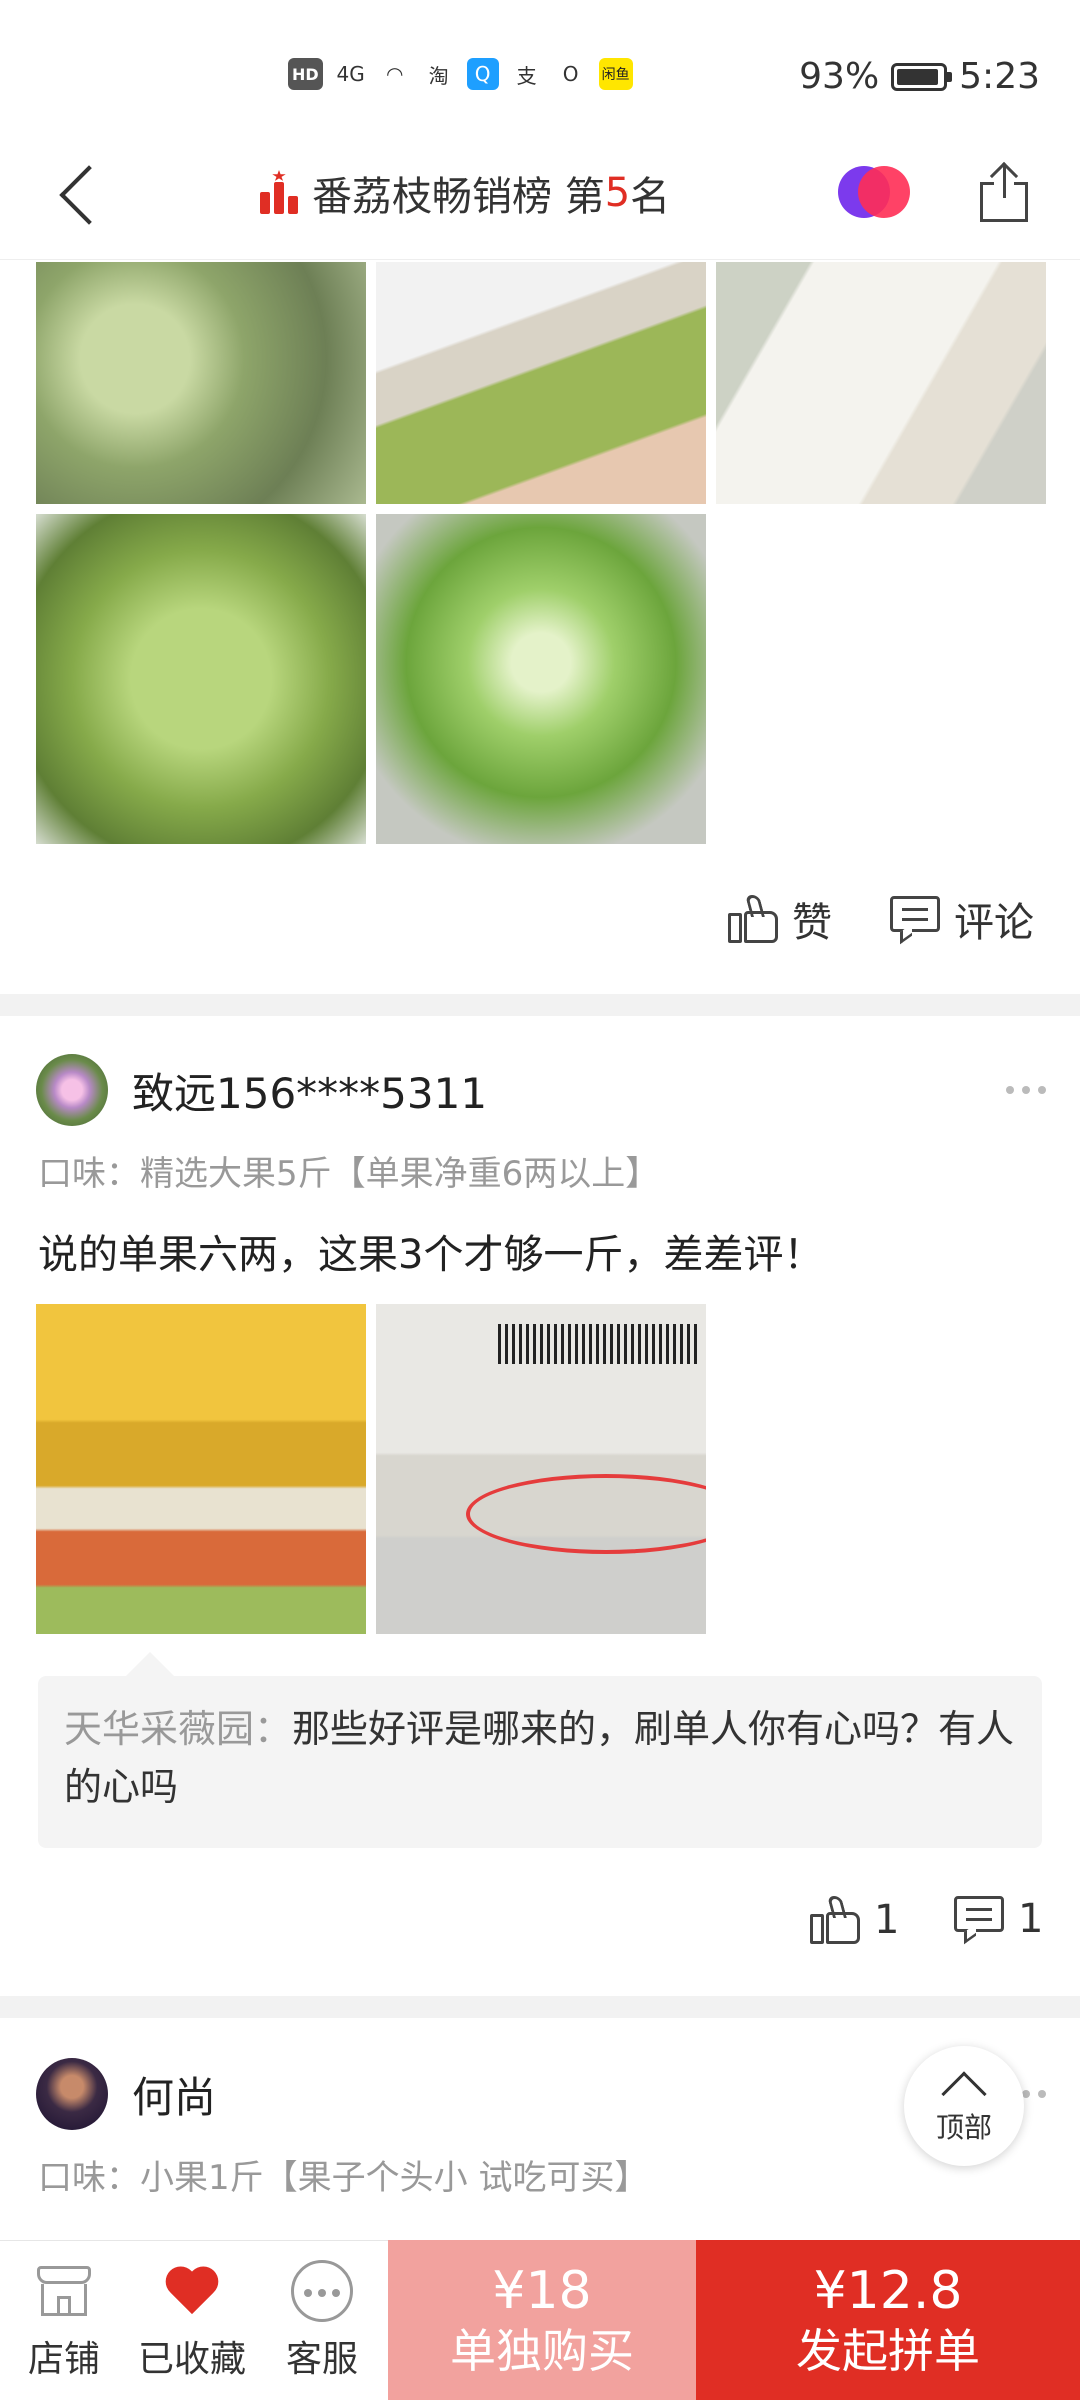  Describe the element at coordinates (322, 2291) in the screenshot. I see `chat-icon` at that location.